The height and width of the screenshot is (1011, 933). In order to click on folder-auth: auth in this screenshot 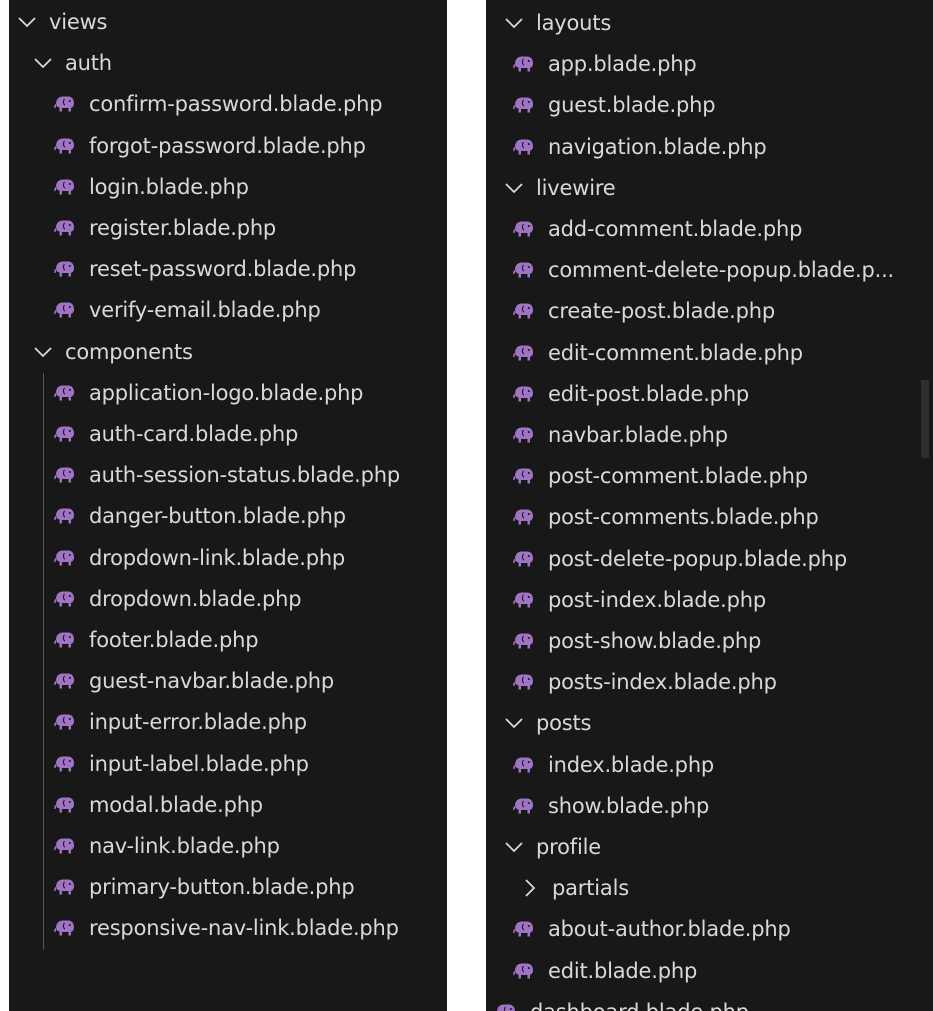, I will do `click(228, 63)`.